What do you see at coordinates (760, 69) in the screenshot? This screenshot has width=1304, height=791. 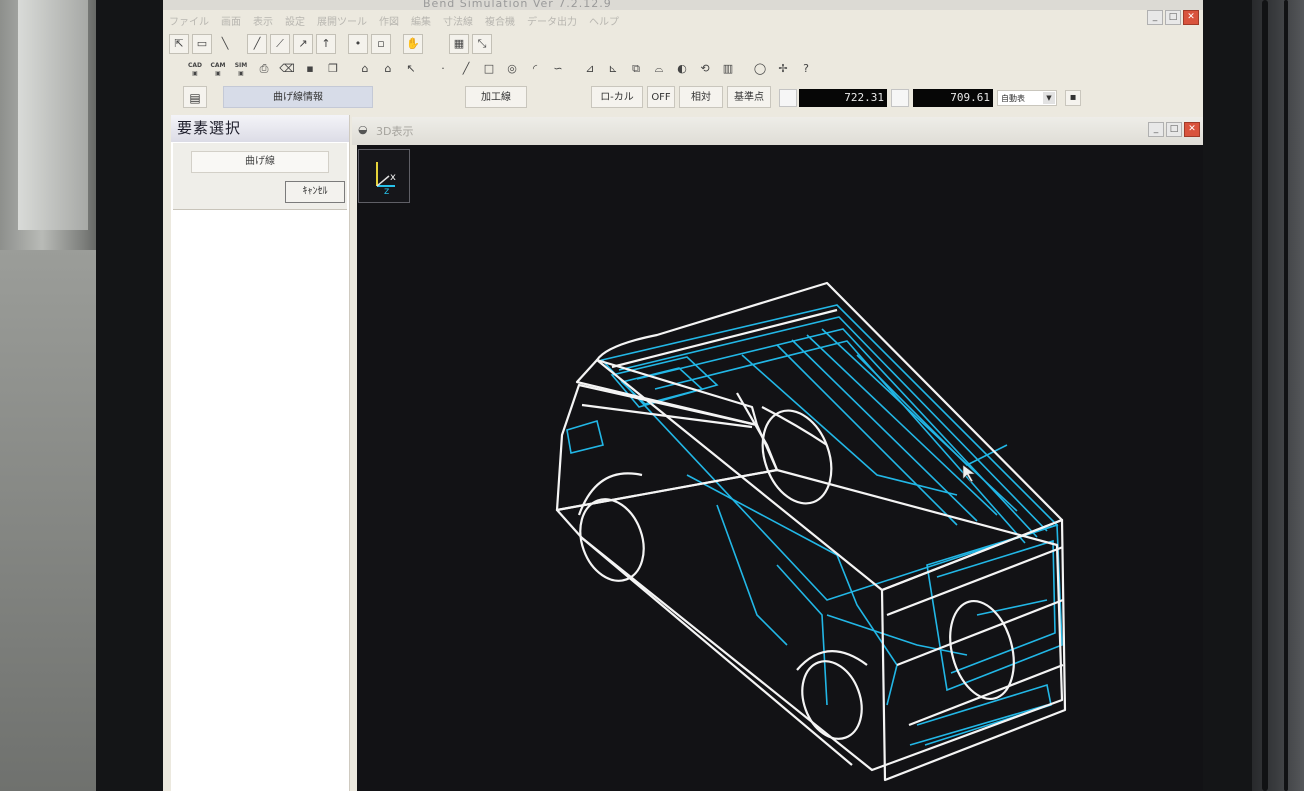 I see `cycle-icon: ◯` at bounding box center [760, 69].